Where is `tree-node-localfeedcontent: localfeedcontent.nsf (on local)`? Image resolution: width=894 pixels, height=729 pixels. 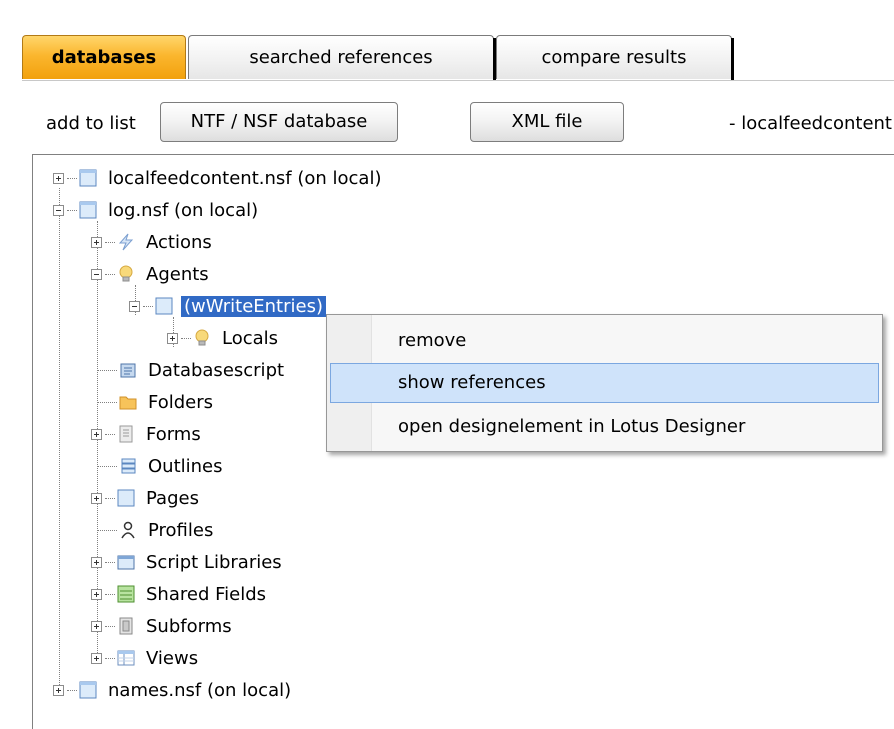
tree-node-localfeedcontent: localfeedcontent.nsf (on local) is located at coordinates (218, 178).